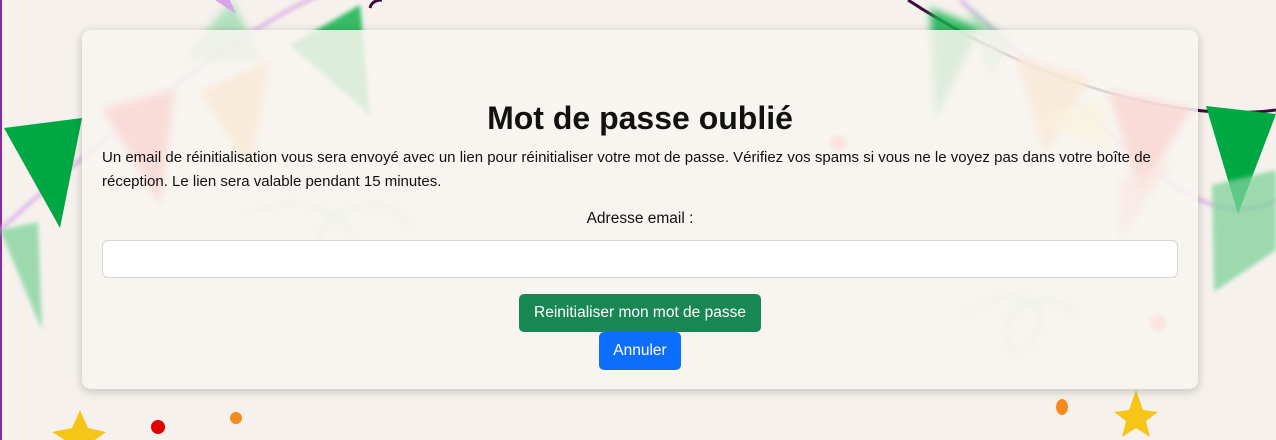 This screenshot has width=1276, height=440. I want to click on cancel-button: Annuler, so click(640, 351).